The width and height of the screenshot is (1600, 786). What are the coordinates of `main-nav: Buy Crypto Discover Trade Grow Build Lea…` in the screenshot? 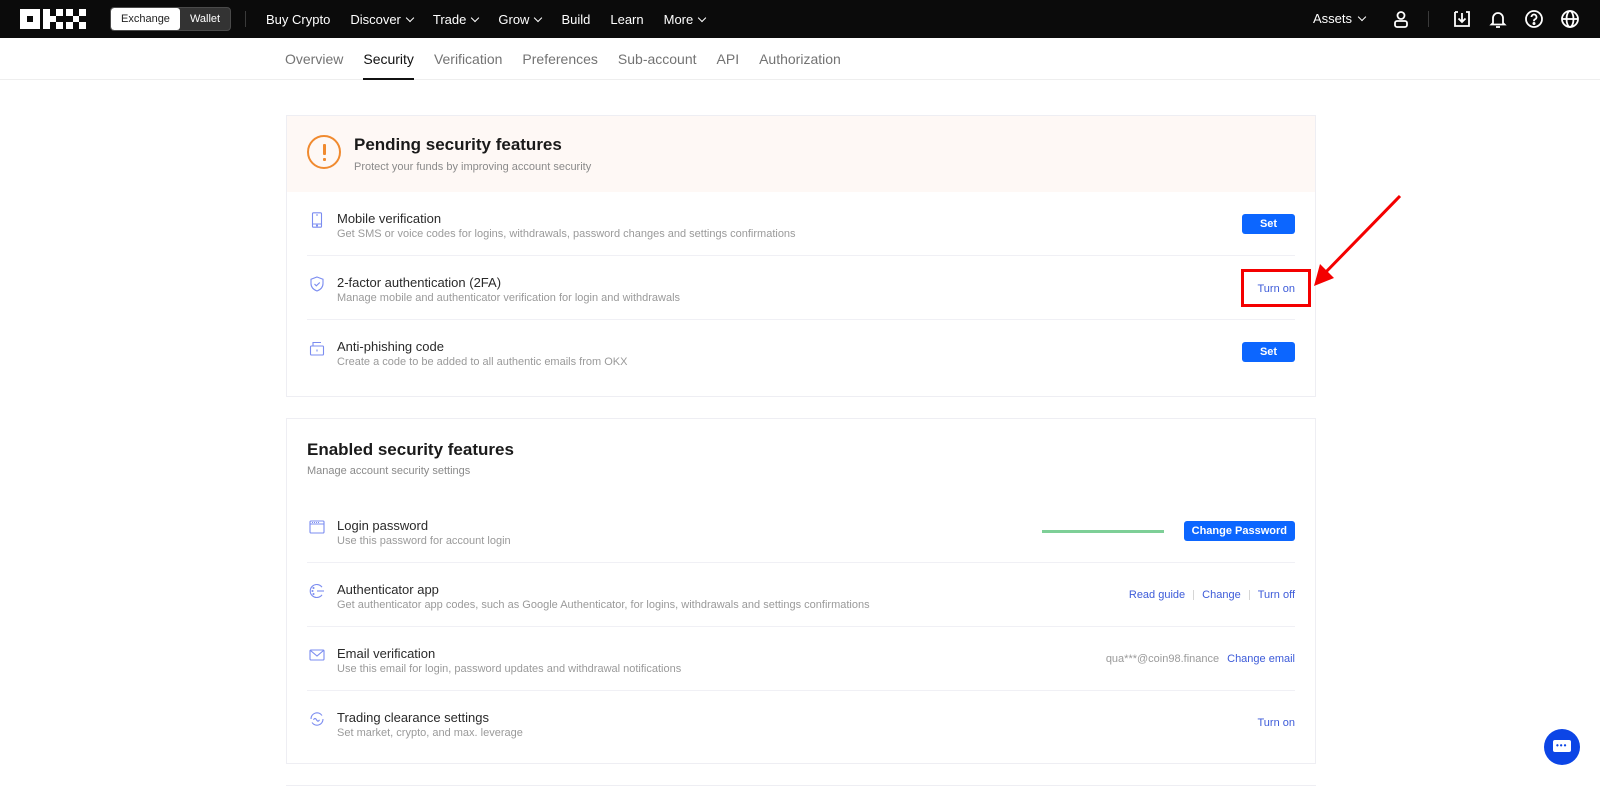 It's located at (486, 19).